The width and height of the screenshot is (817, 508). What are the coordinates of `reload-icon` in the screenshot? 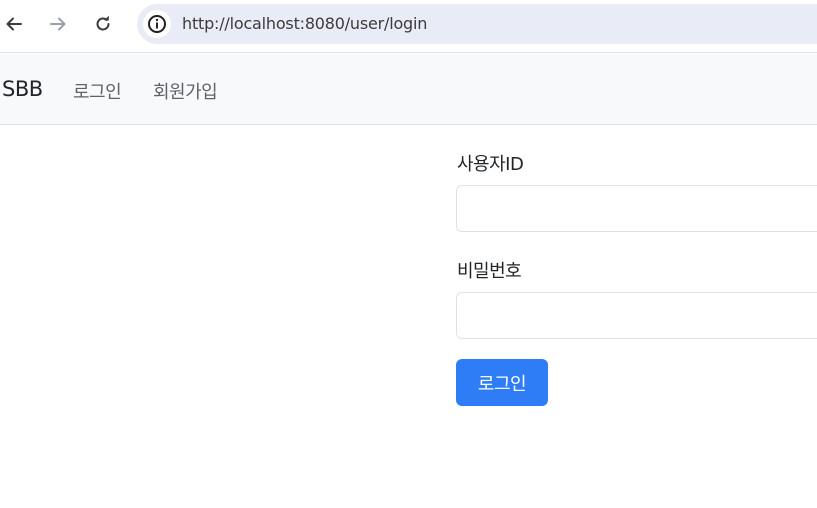 It's located at (103, 23).